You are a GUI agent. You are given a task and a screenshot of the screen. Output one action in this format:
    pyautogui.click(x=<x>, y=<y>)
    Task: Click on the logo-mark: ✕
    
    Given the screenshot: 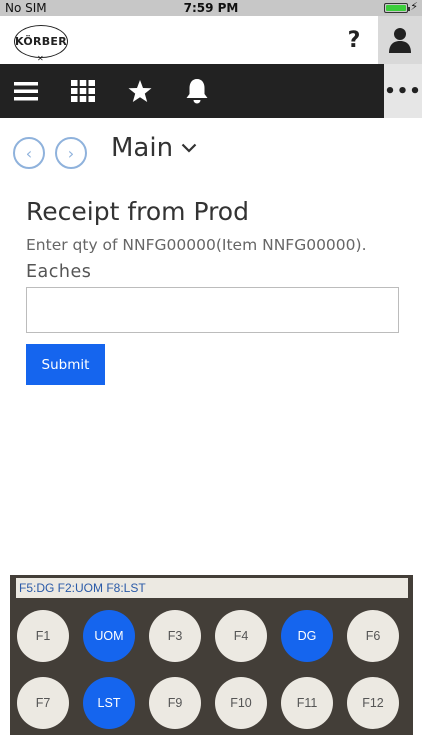 What is the action you would take?
    pyautogui.click(x=40, y=58)
    